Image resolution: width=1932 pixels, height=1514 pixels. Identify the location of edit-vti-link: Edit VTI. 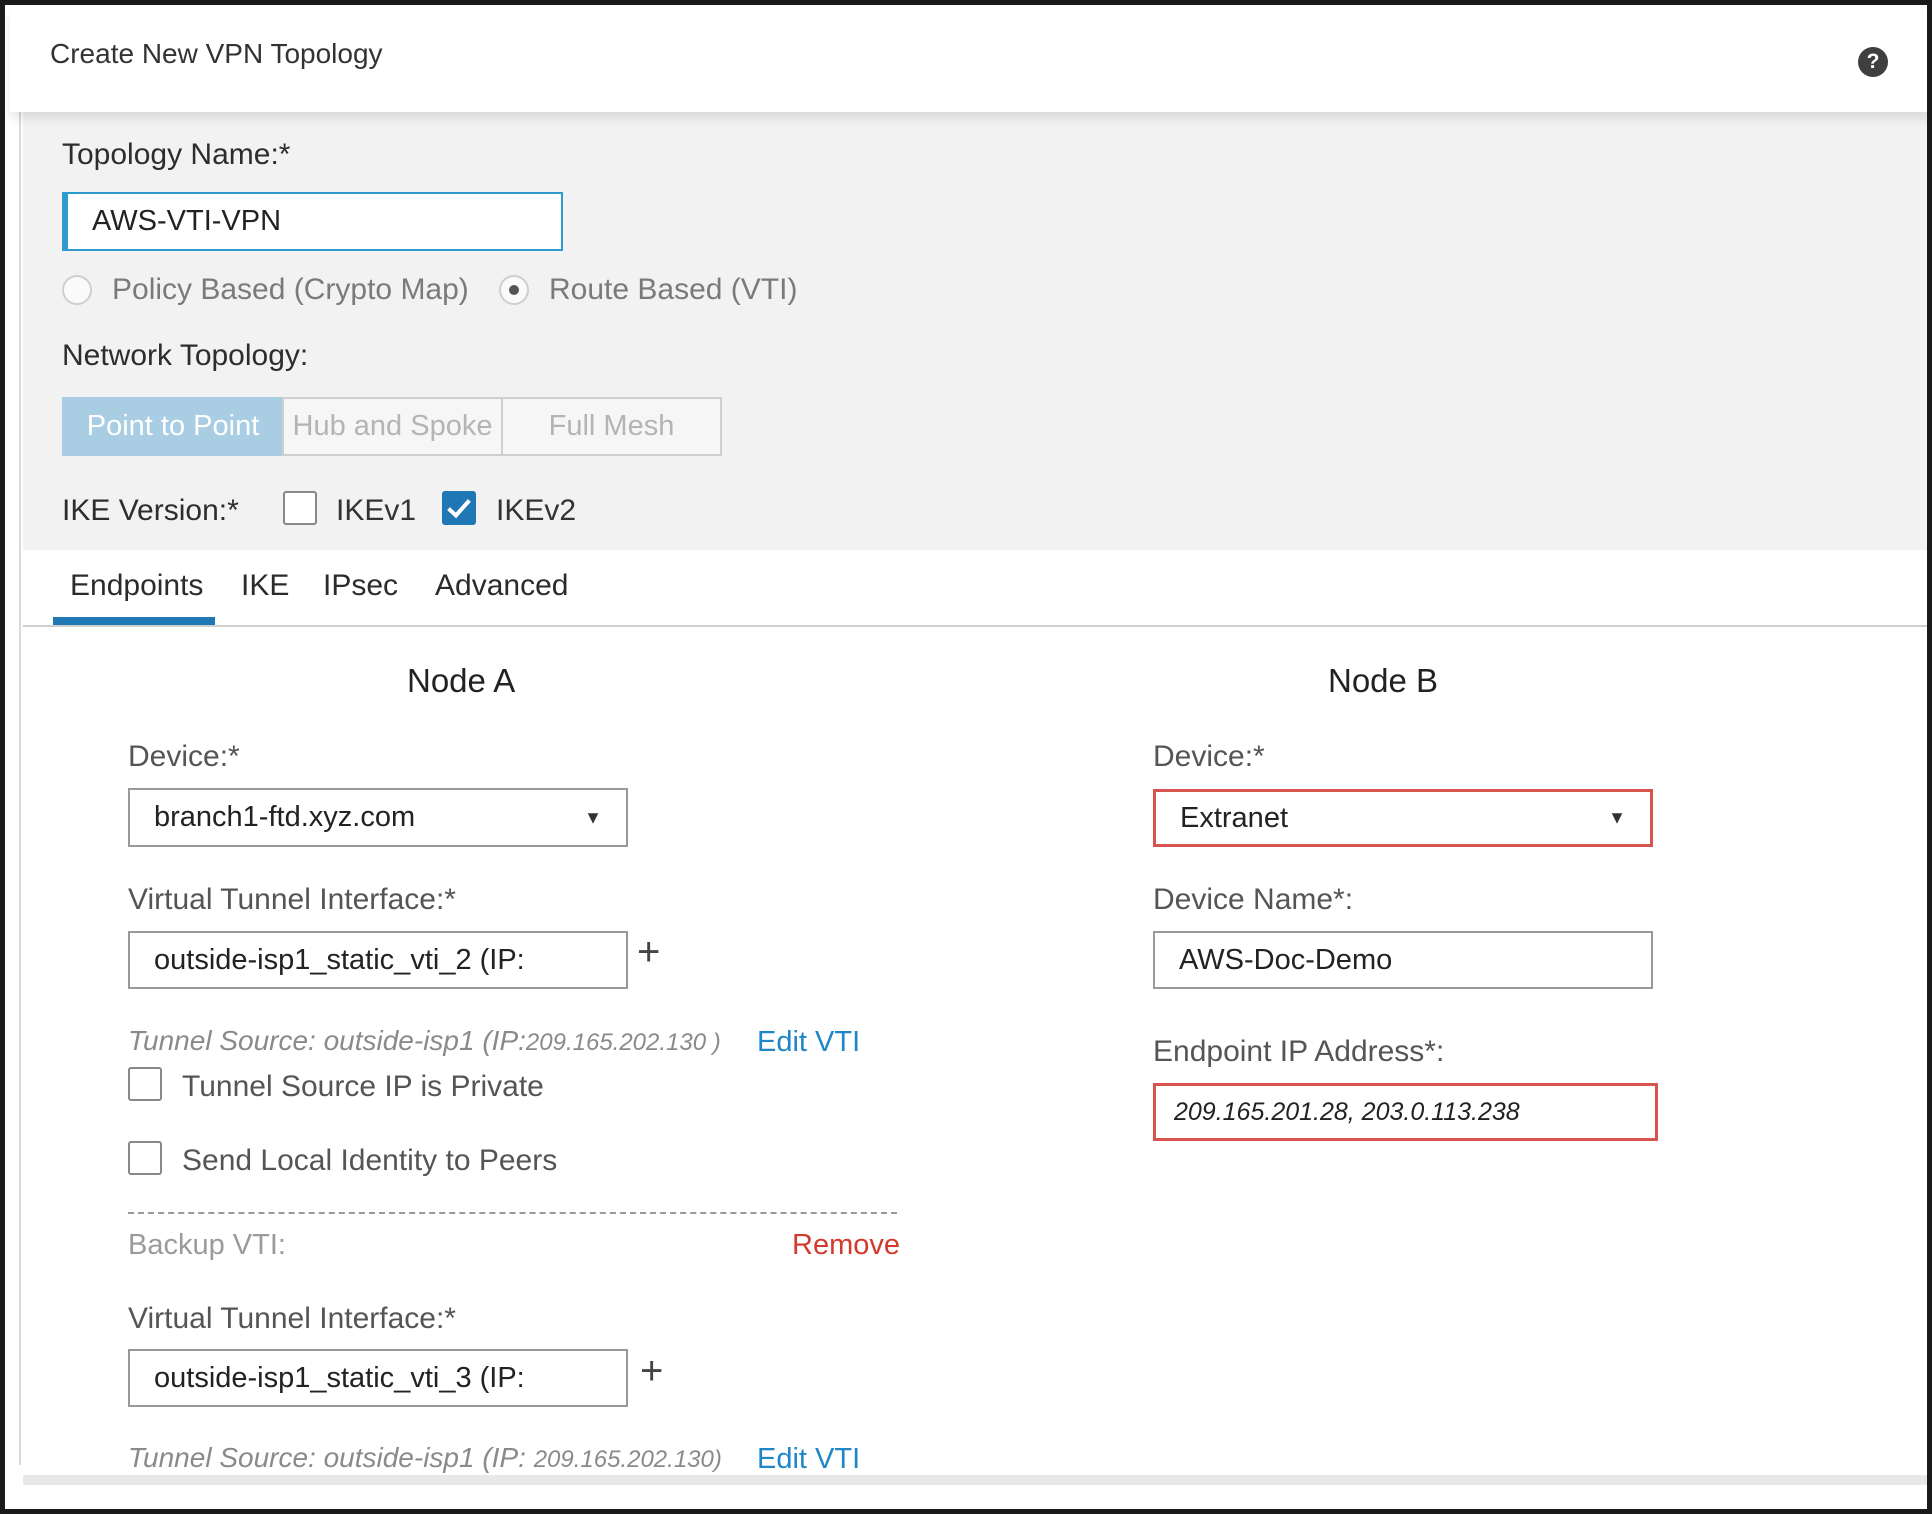
(808, 1042).